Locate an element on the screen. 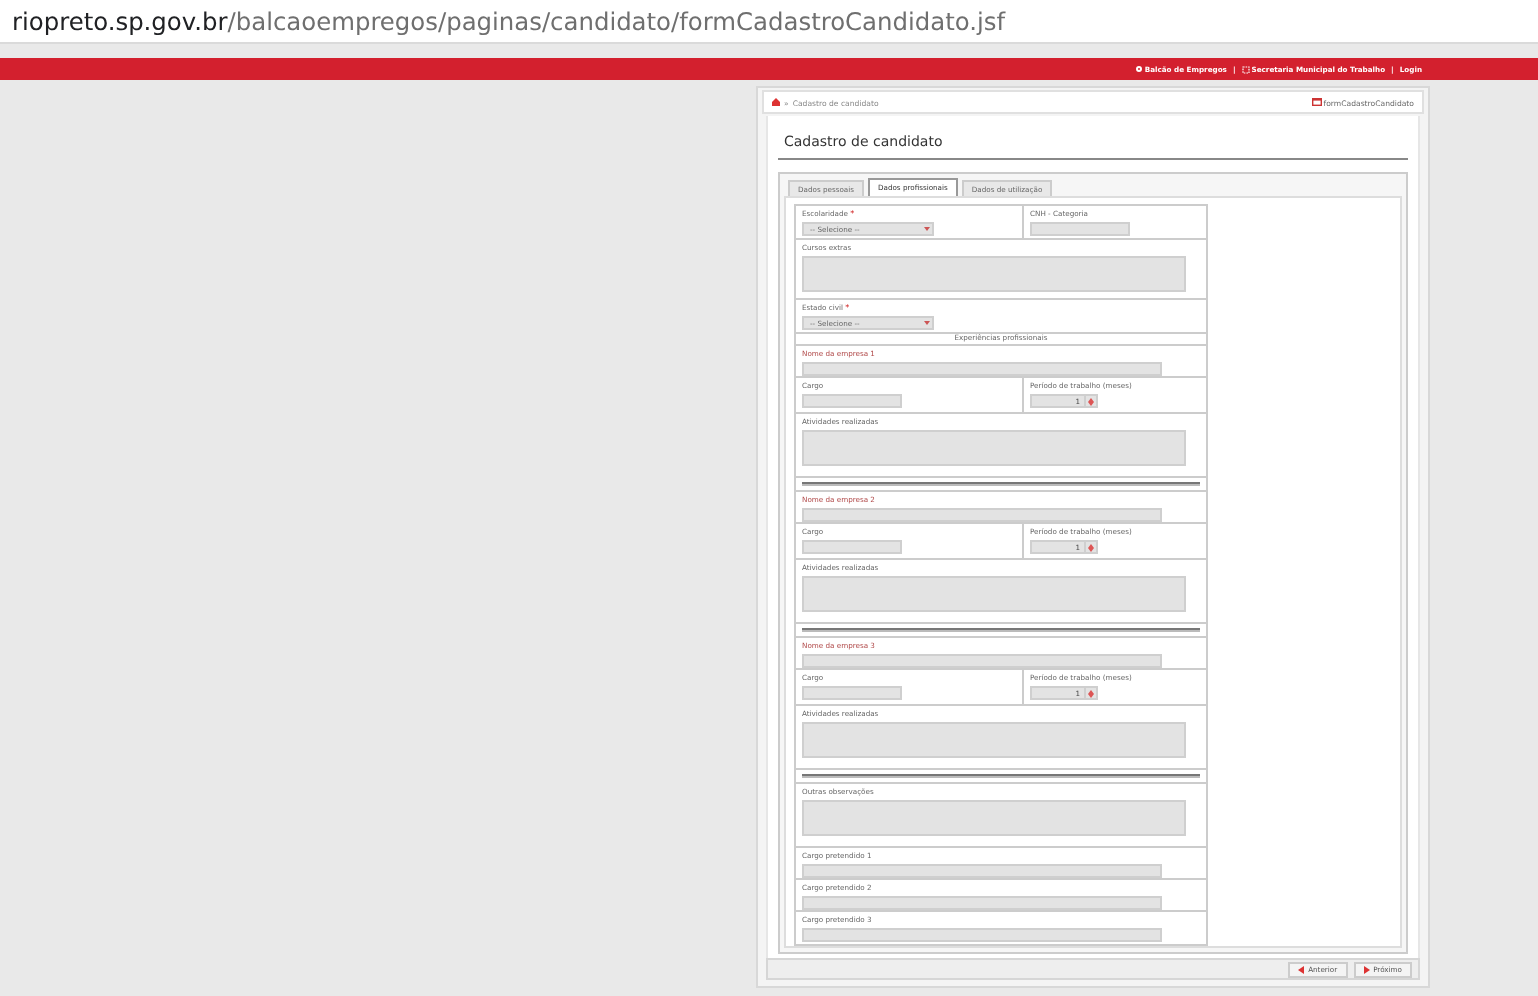 The height and width of the screenshot is (996, 1538). home-icon is located at coordinates (776, 102).